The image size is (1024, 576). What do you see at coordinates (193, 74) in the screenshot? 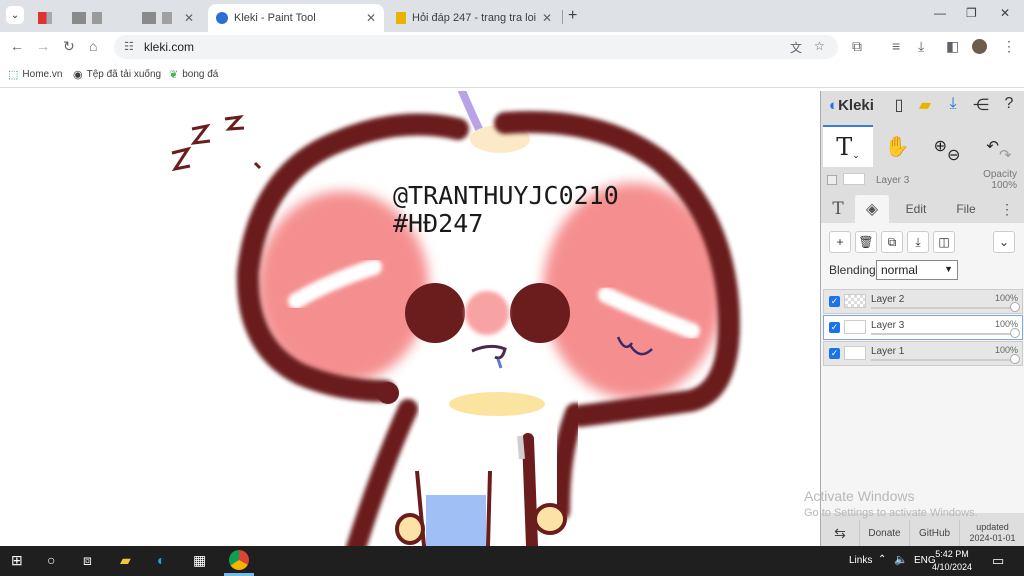
I see `bookmark-bong-da: ❦ bong đá` at bounding box center [193, 74].